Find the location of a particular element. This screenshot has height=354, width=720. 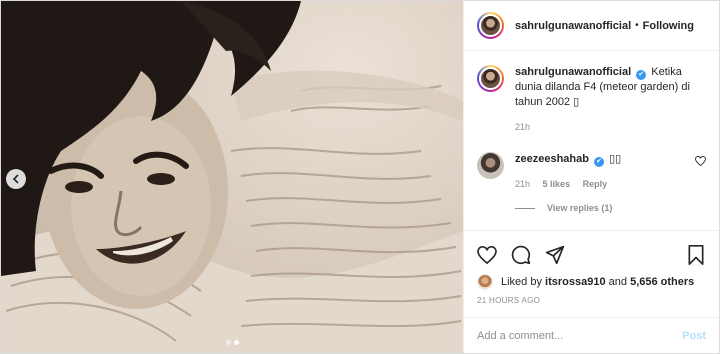

likes-summary: Liked by itsrossa910 and 5,656 others is located at coordinates (591, 280).